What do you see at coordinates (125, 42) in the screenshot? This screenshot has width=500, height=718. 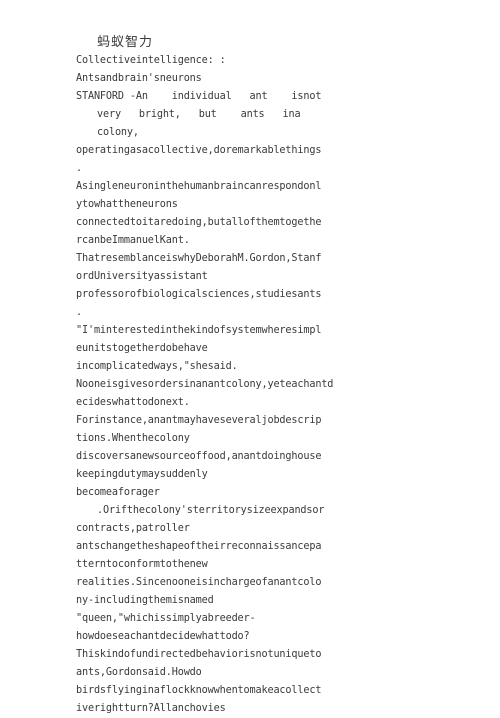 I see `document-title-cjk: 蚂蚁智力` at bounding box center [125, 42].